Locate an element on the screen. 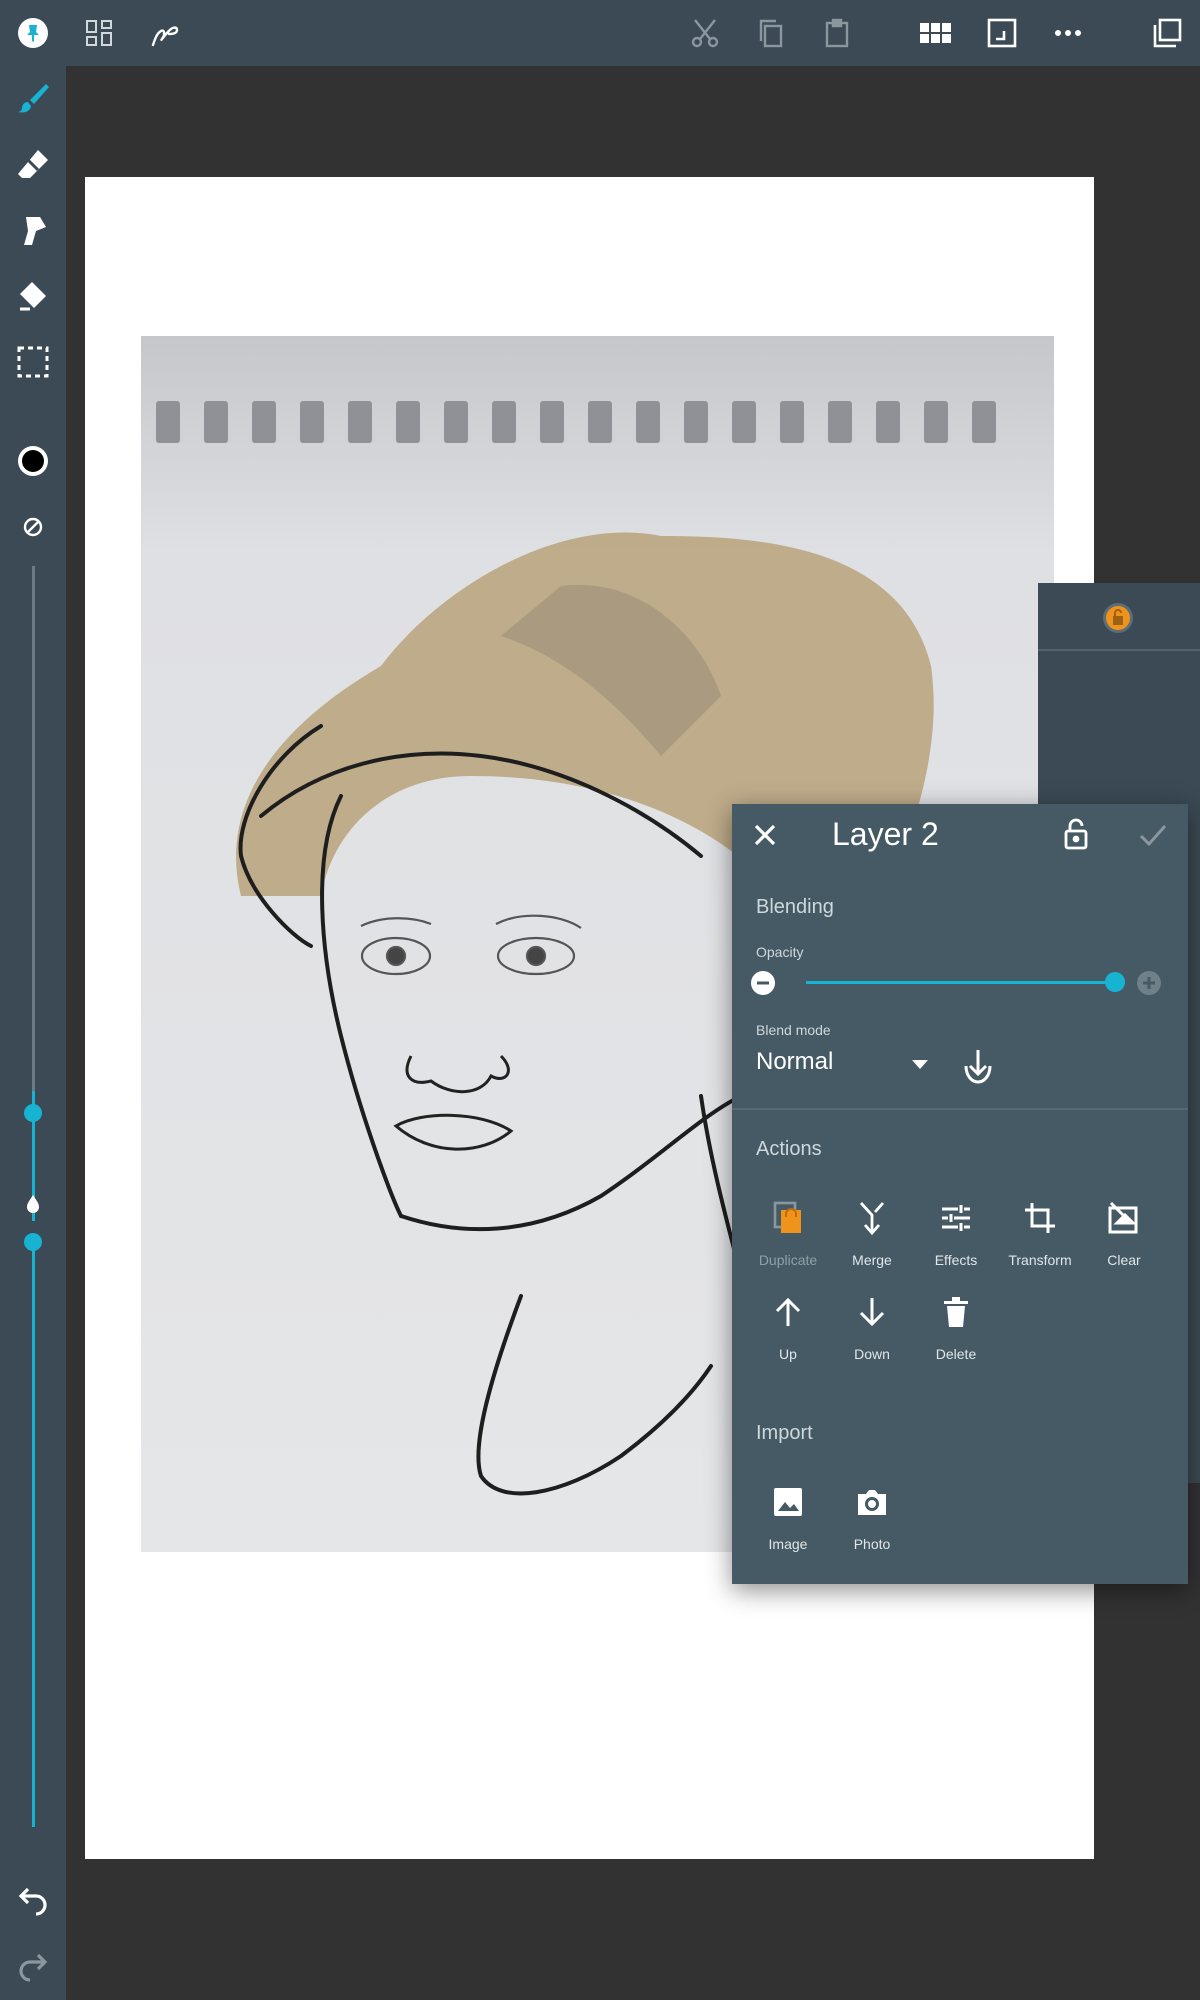 Image resolution: width=1200 pixels, height=2000 pixels. delete-icon is located at coordinates (956, 1312).